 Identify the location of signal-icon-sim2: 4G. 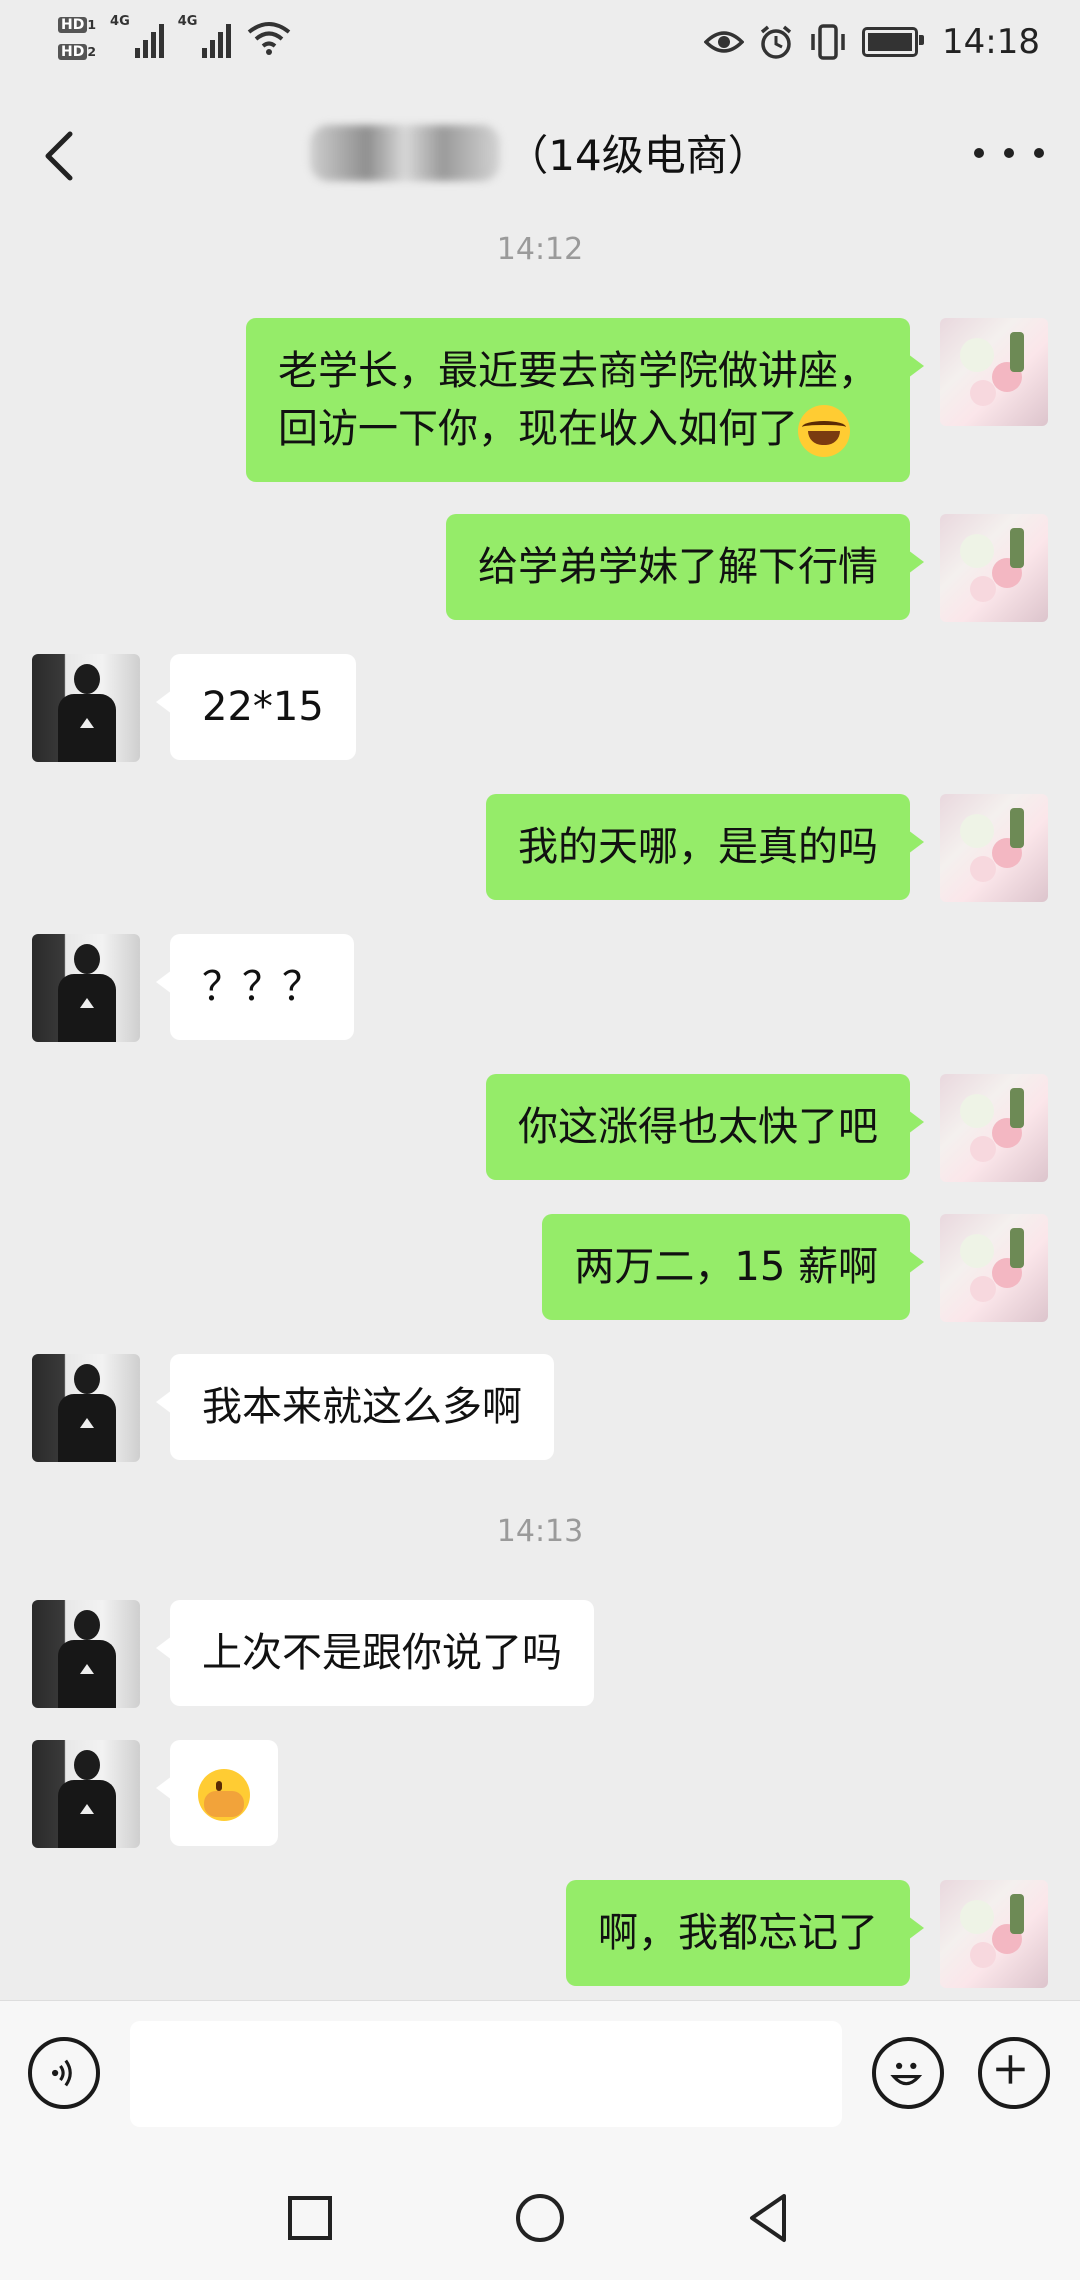
(205, 36).